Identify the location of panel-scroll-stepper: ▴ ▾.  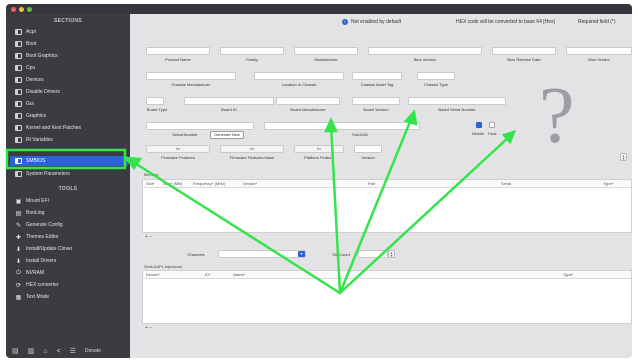
(623, 157).